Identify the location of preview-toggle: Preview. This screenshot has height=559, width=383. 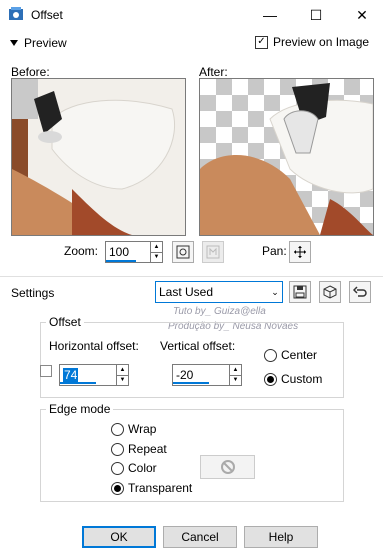
(38, 43).